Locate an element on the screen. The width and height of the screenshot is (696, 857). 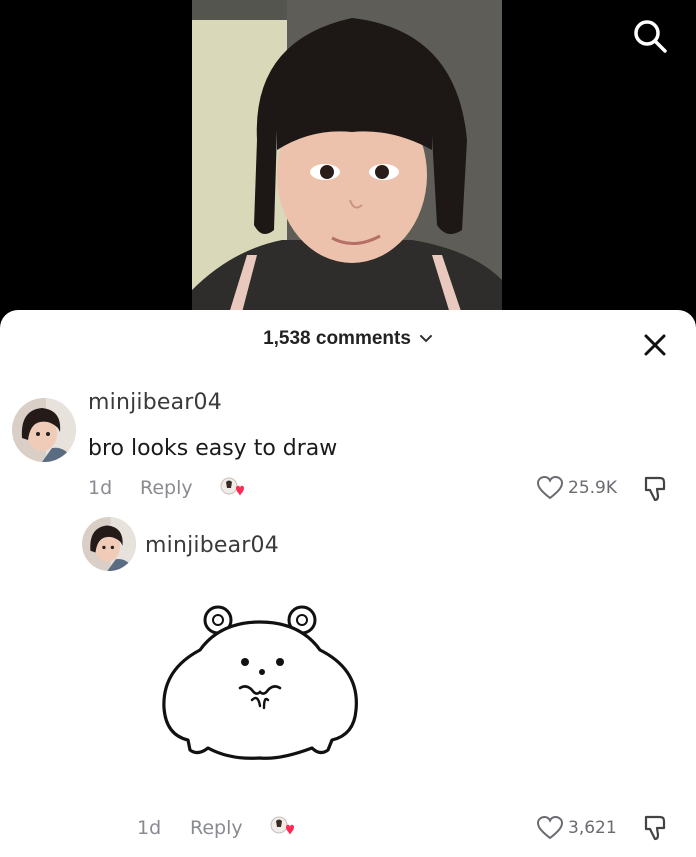
like-button: 25.9K is located at coordinates (576, 488).